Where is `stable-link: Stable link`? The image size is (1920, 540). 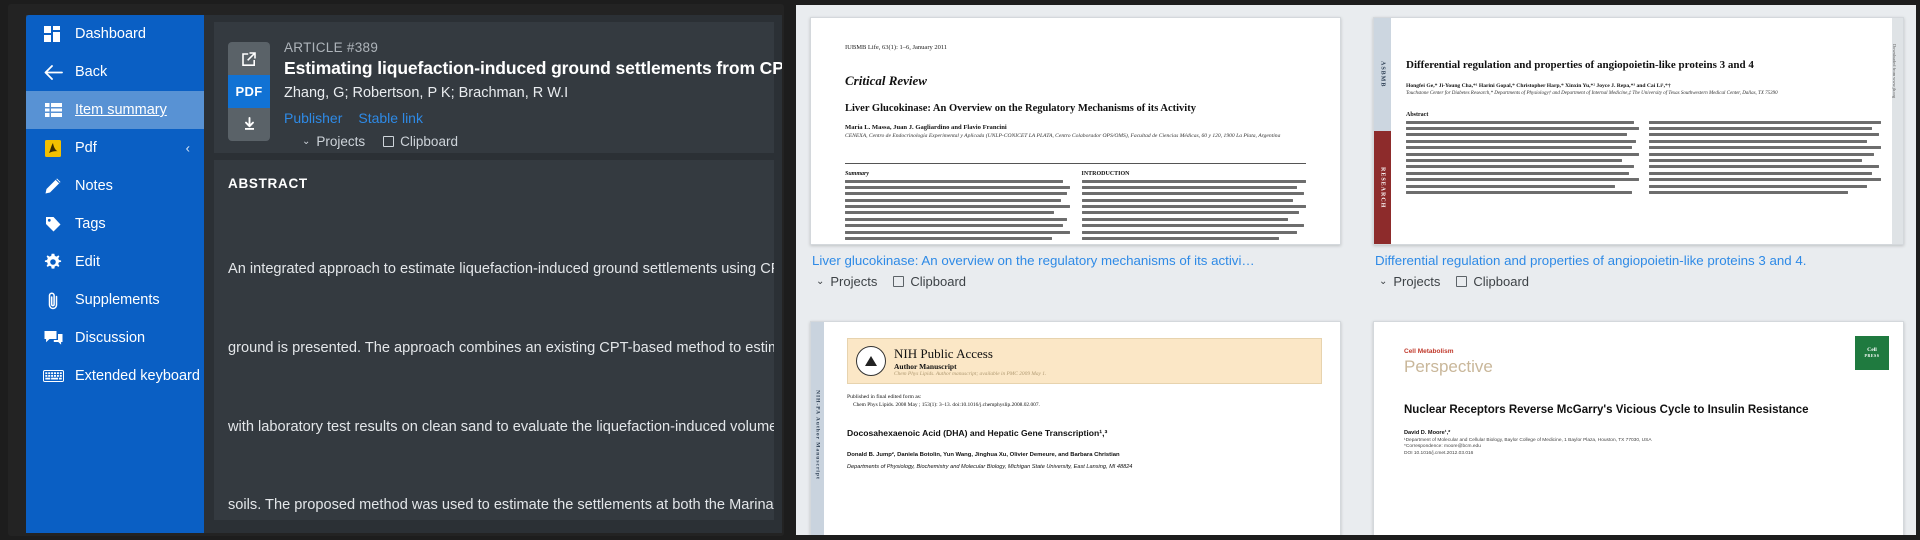
stable-link: Stable link is located at coordinates (390, 118).